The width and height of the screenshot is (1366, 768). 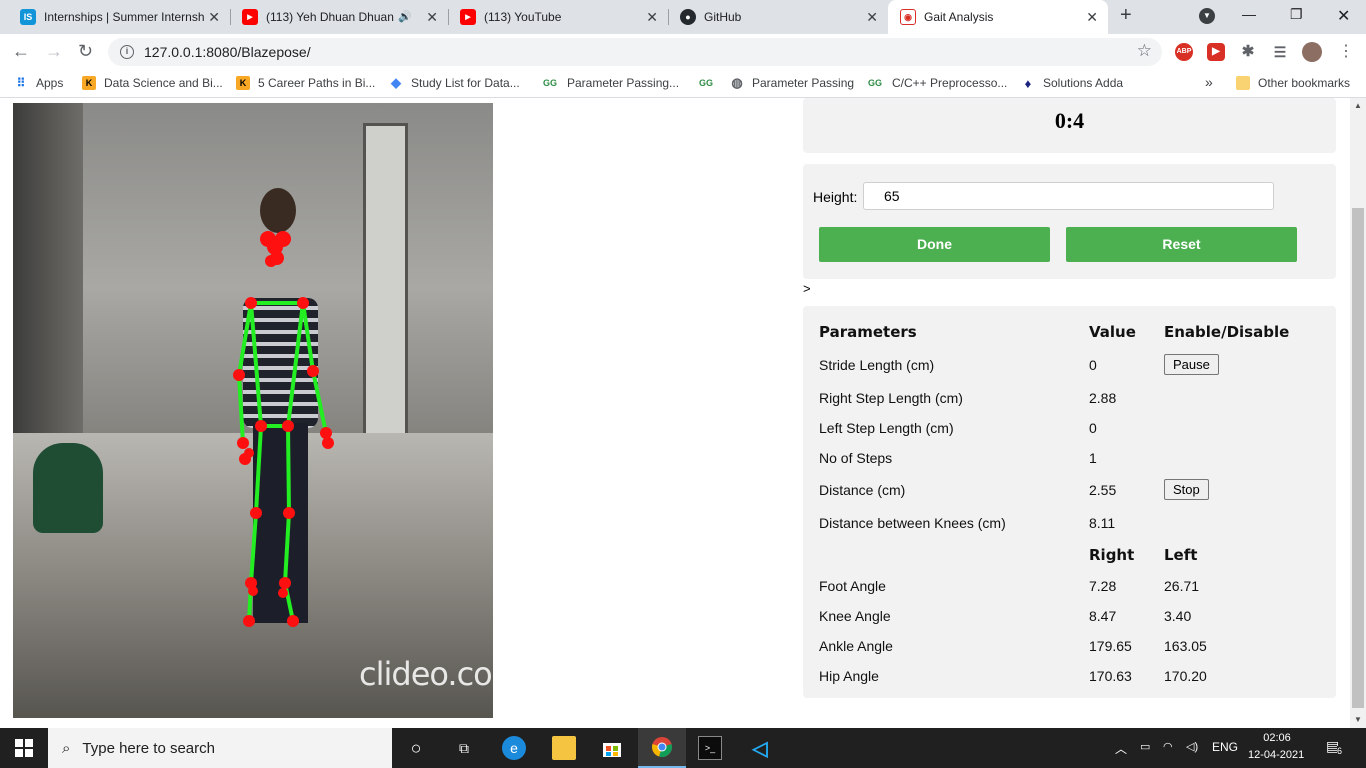 I want to click on bookmark-label: Parameter Passing, so click(x=803, y=83).